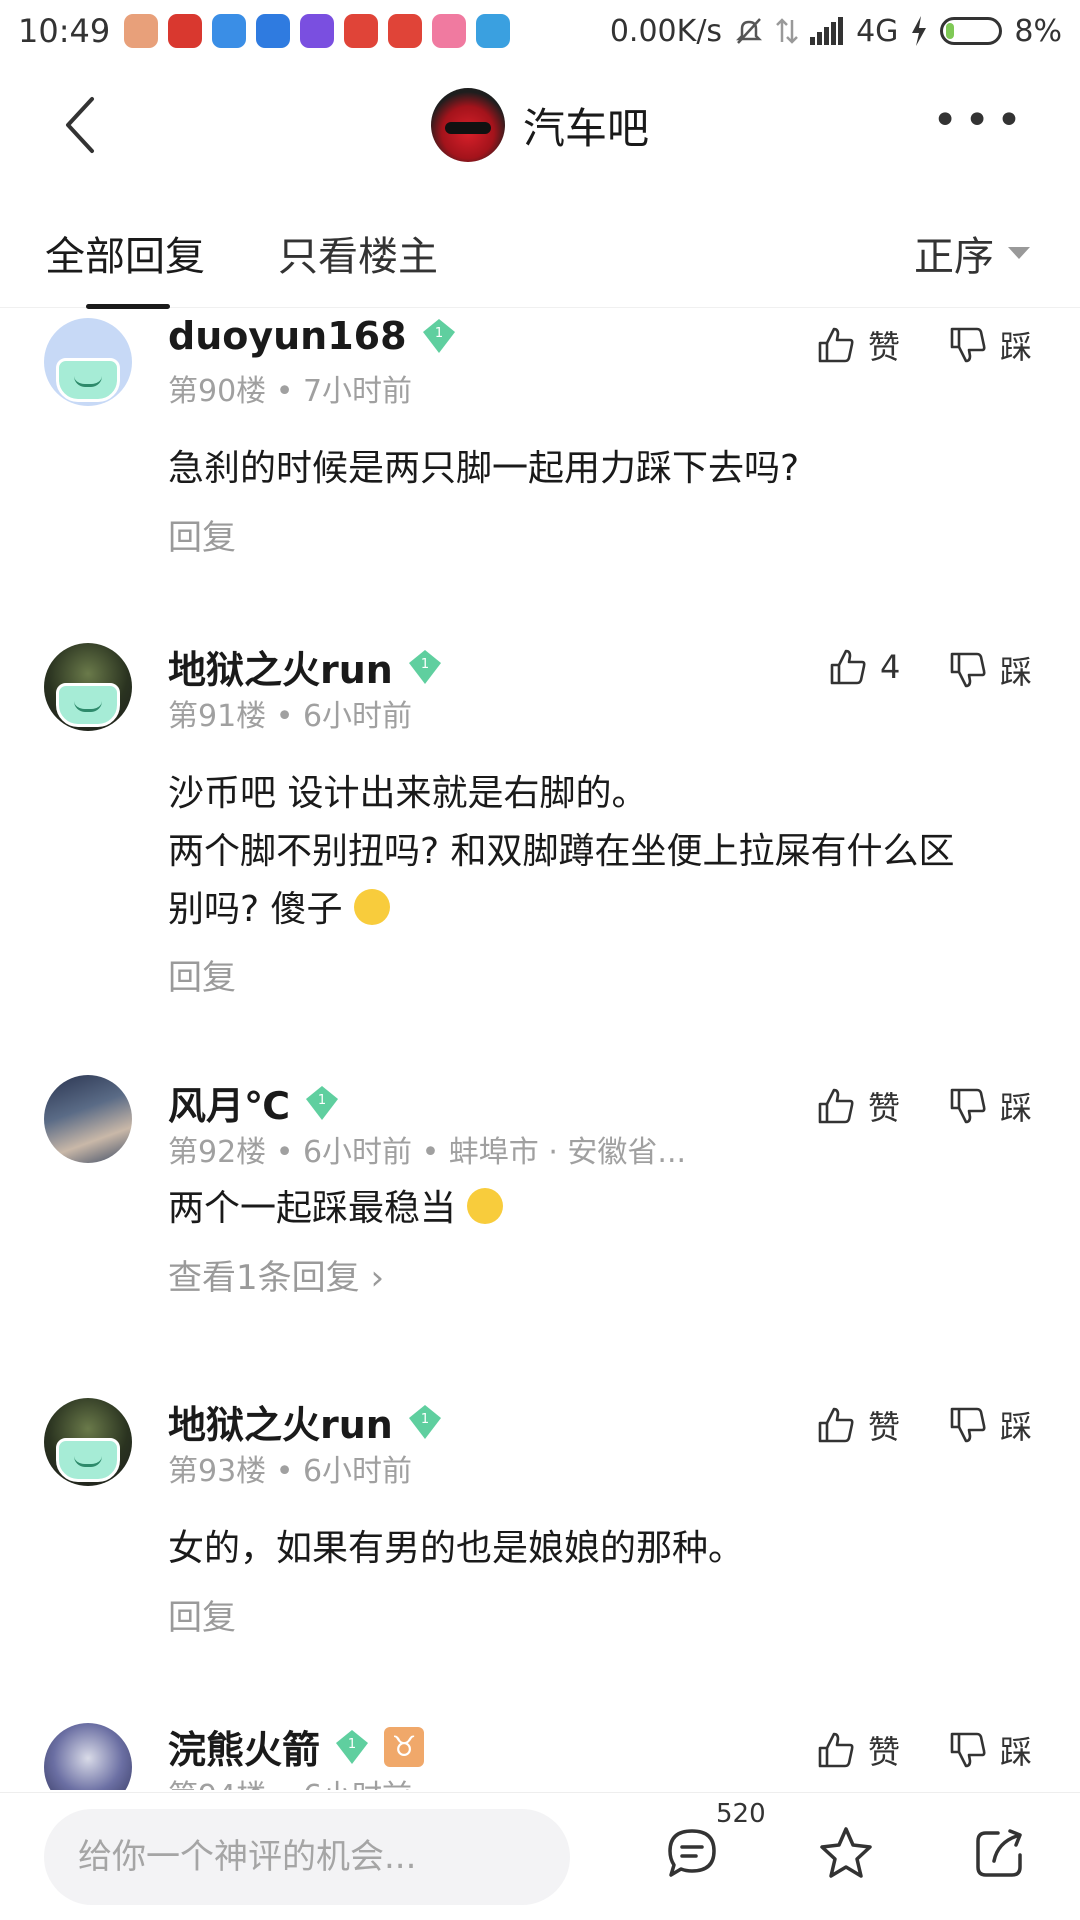  I want to click on comment-line: 两个脚不别扭吗? 和双脚蹲在坐便上拉屎有什么区, so click(561, 851).